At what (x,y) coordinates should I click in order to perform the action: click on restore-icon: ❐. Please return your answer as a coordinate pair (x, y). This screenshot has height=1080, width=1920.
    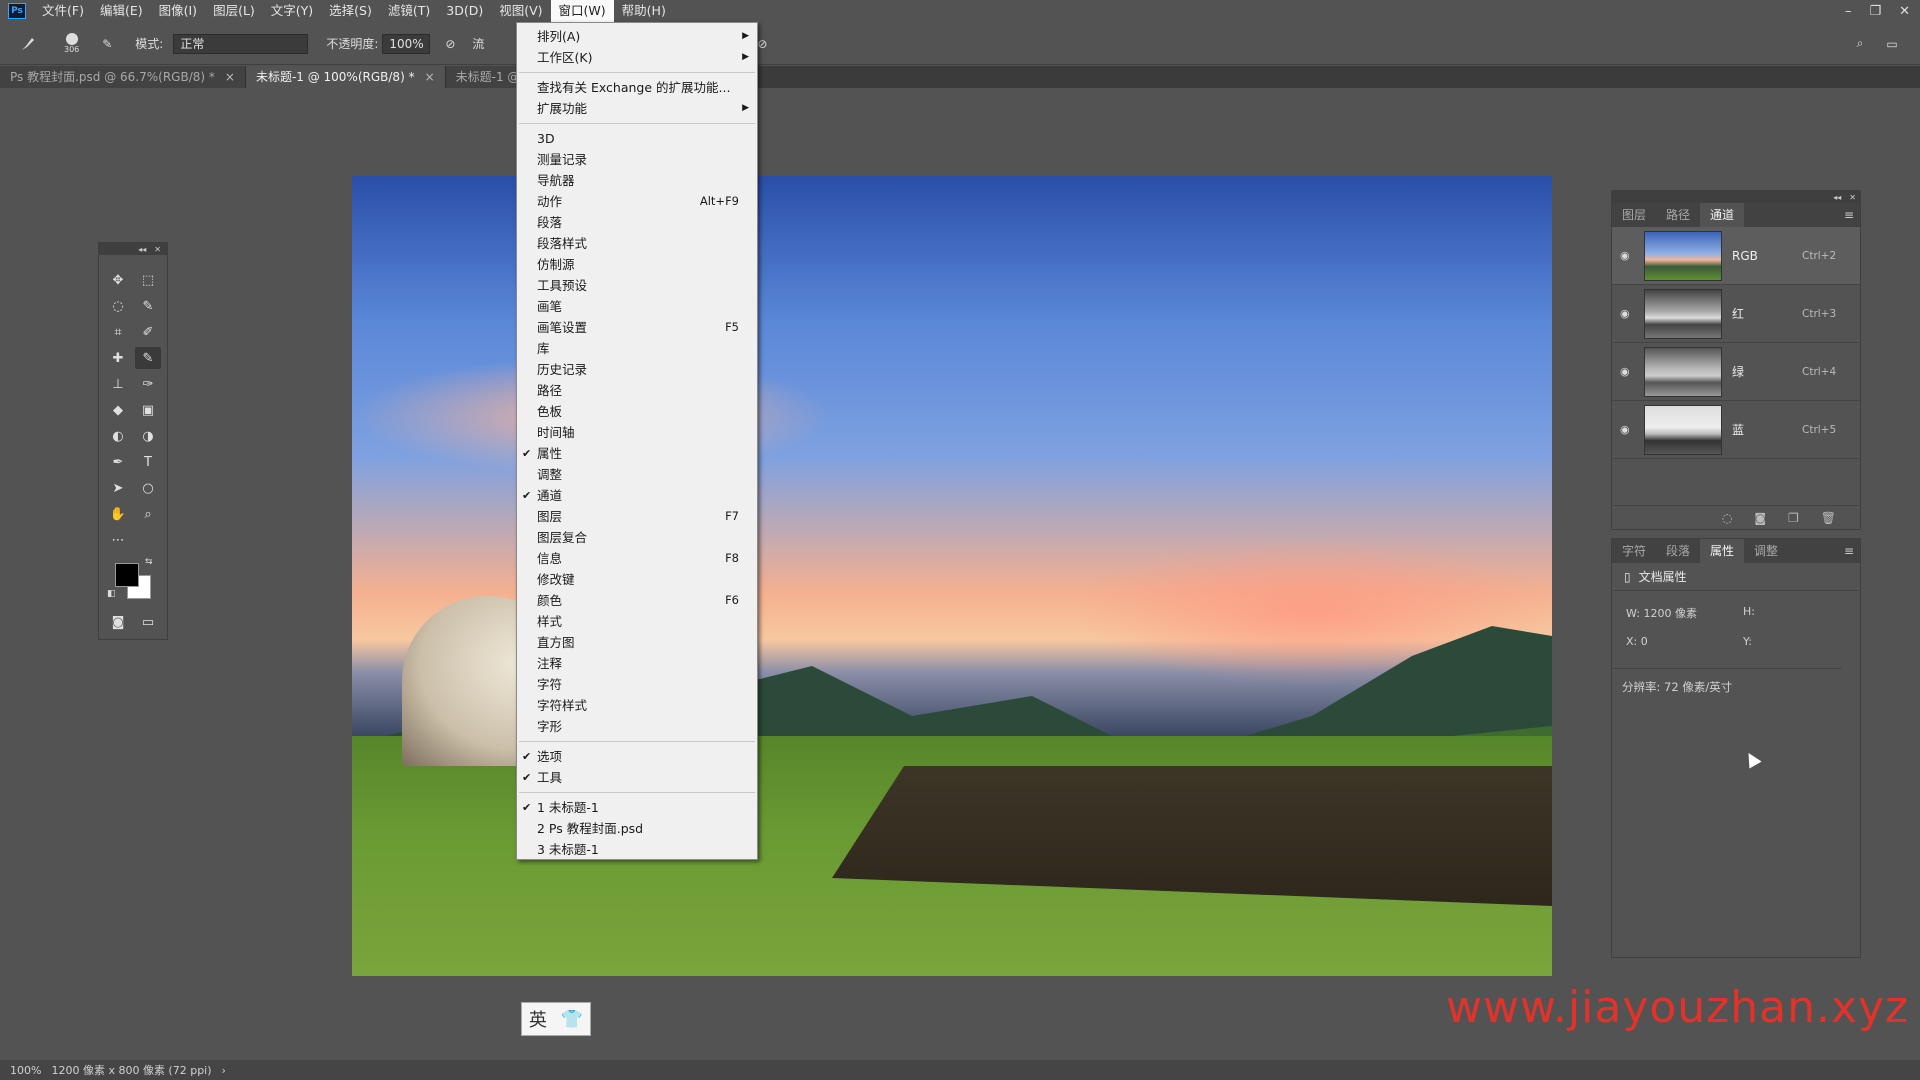
    Looking at the image, I should click on (1875, 11).